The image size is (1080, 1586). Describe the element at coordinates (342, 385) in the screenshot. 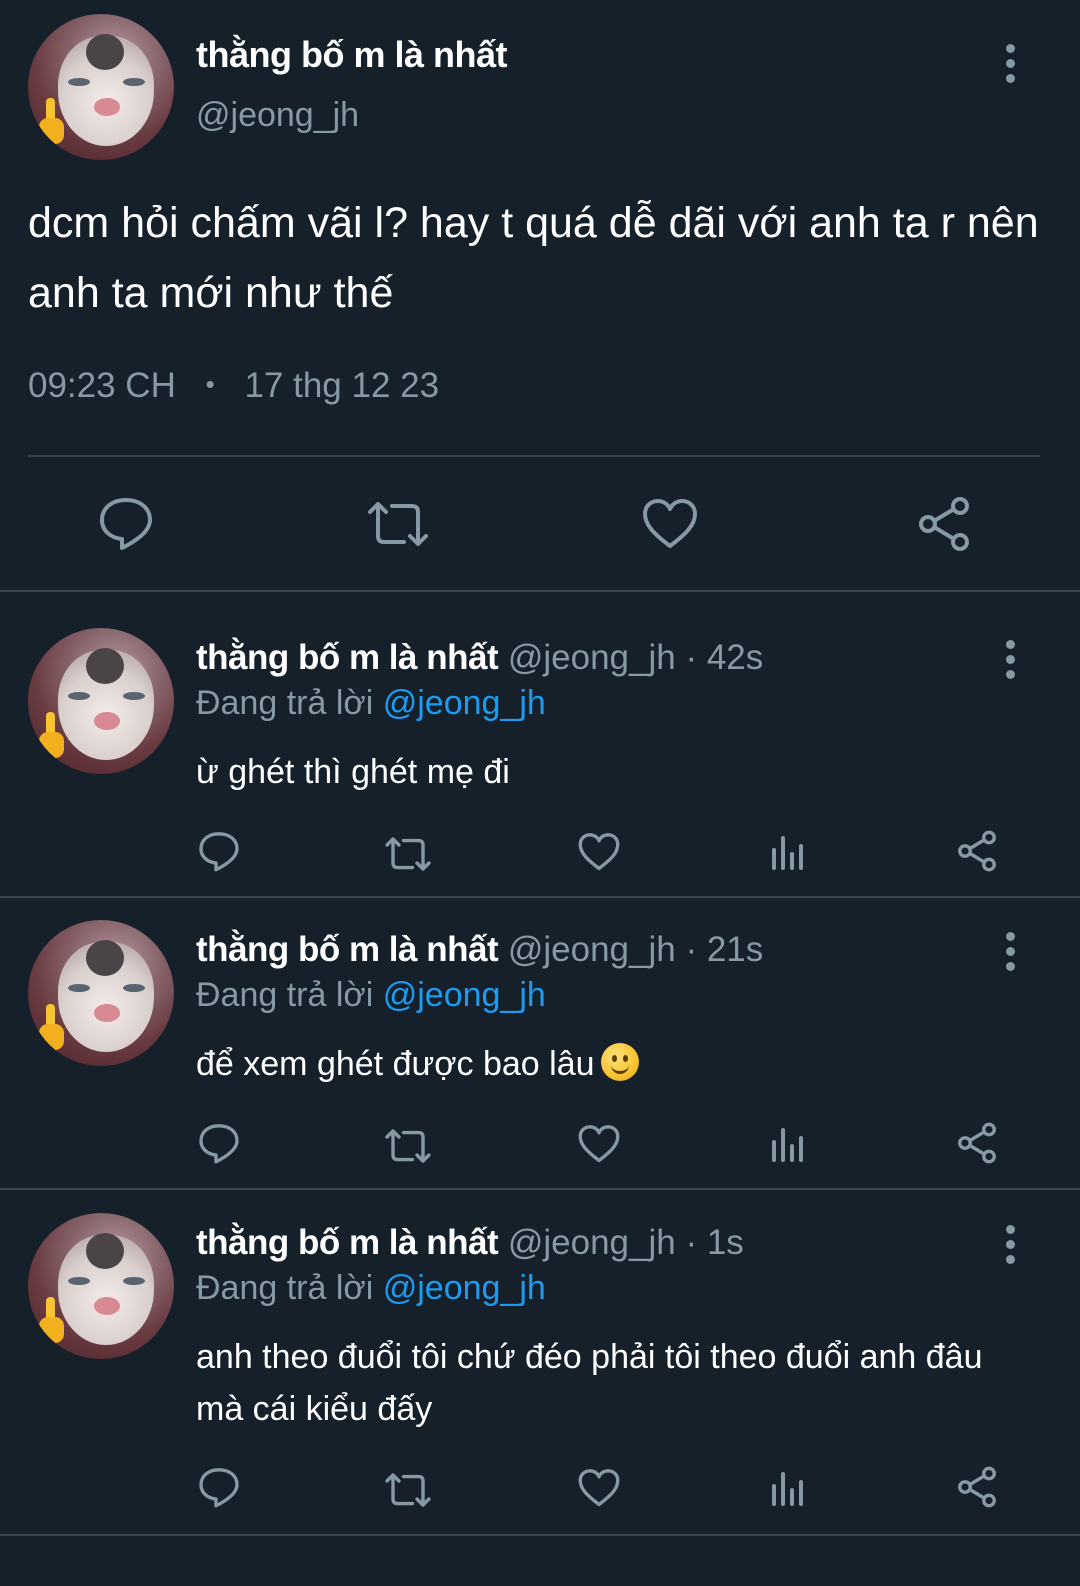

I see `tweet-date: 17 thg 12 23` at that location.